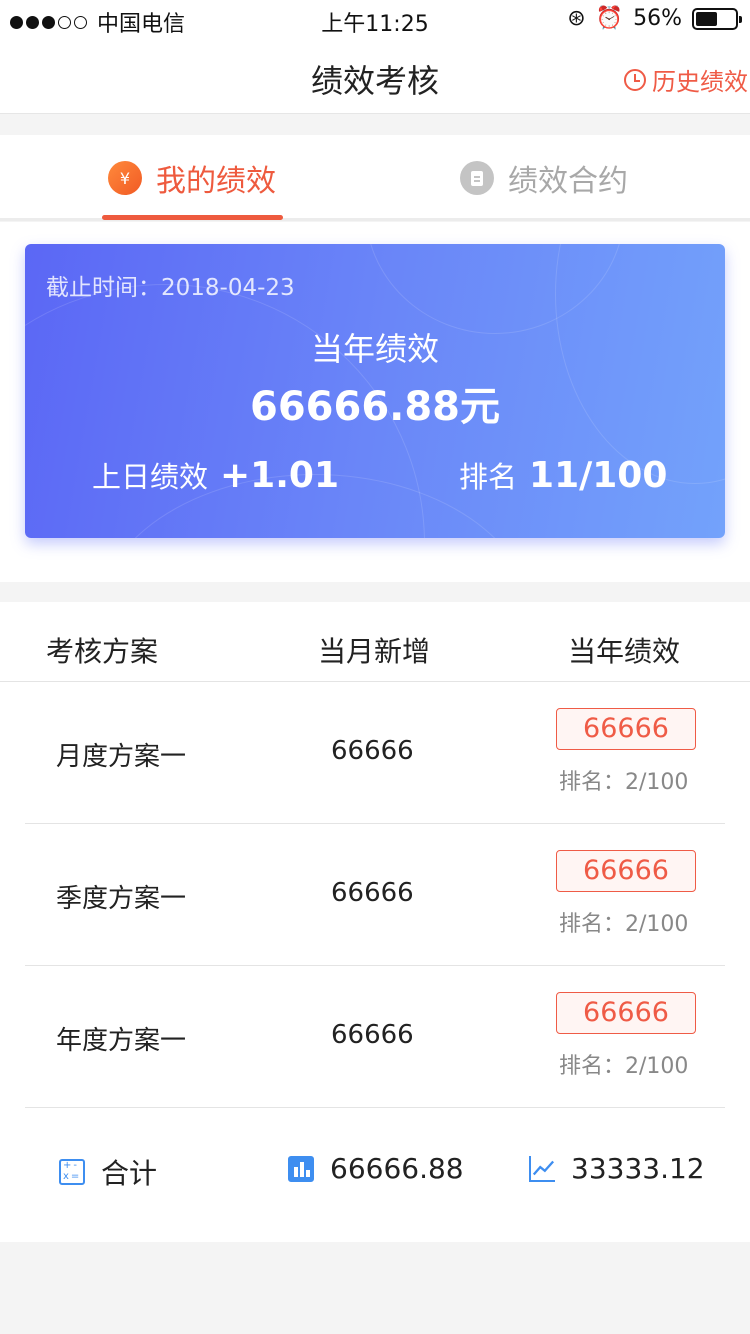 The height and width of the screenshot is (1334, 750). I want to click on table-row: 月度方案一 66666 66666 排名：2/100, so click(375, 753).